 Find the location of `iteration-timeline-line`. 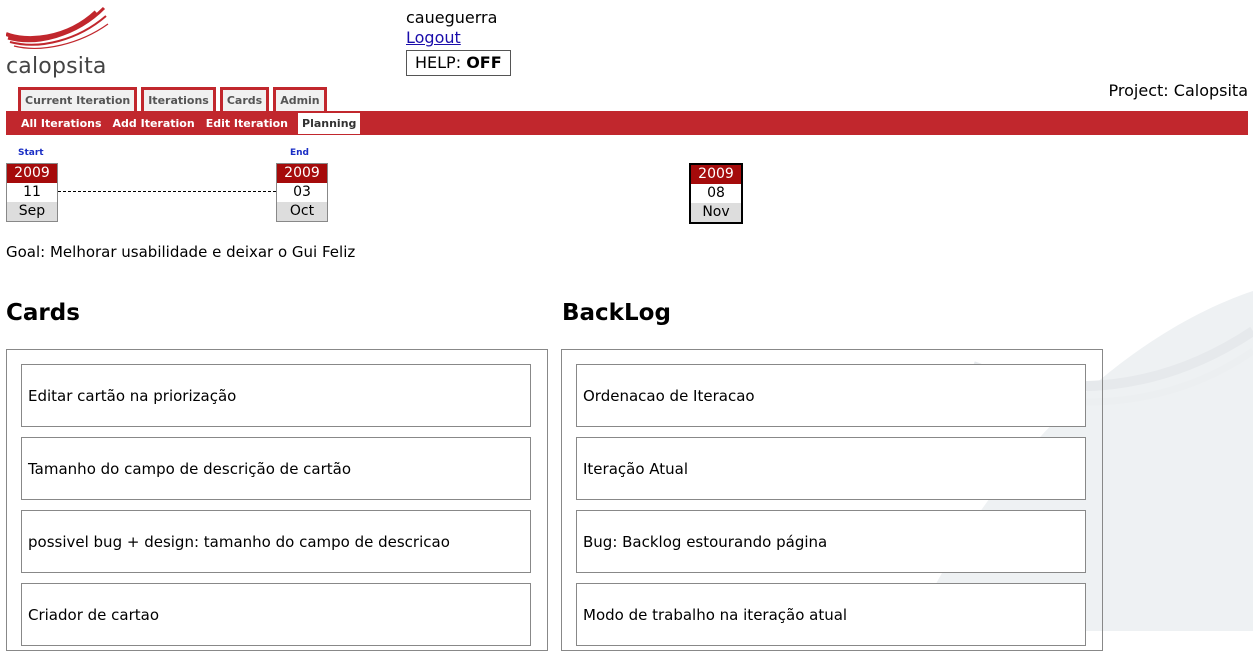

iteration-timeline-line is located at coordinates (167, 191).